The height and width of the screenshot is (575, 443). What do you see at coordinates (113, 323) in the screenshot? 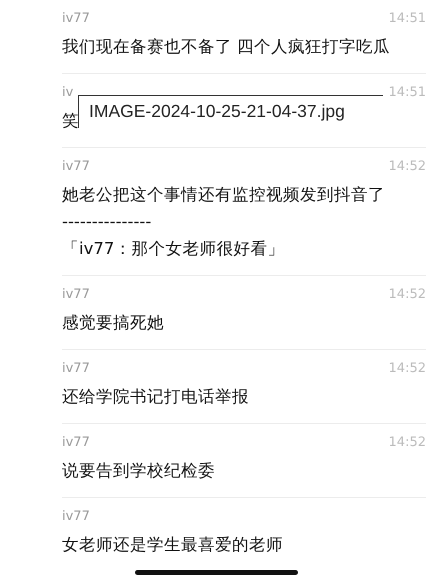
I see `message-text: 感觉要搞死她` at bounding box center [113, 323].